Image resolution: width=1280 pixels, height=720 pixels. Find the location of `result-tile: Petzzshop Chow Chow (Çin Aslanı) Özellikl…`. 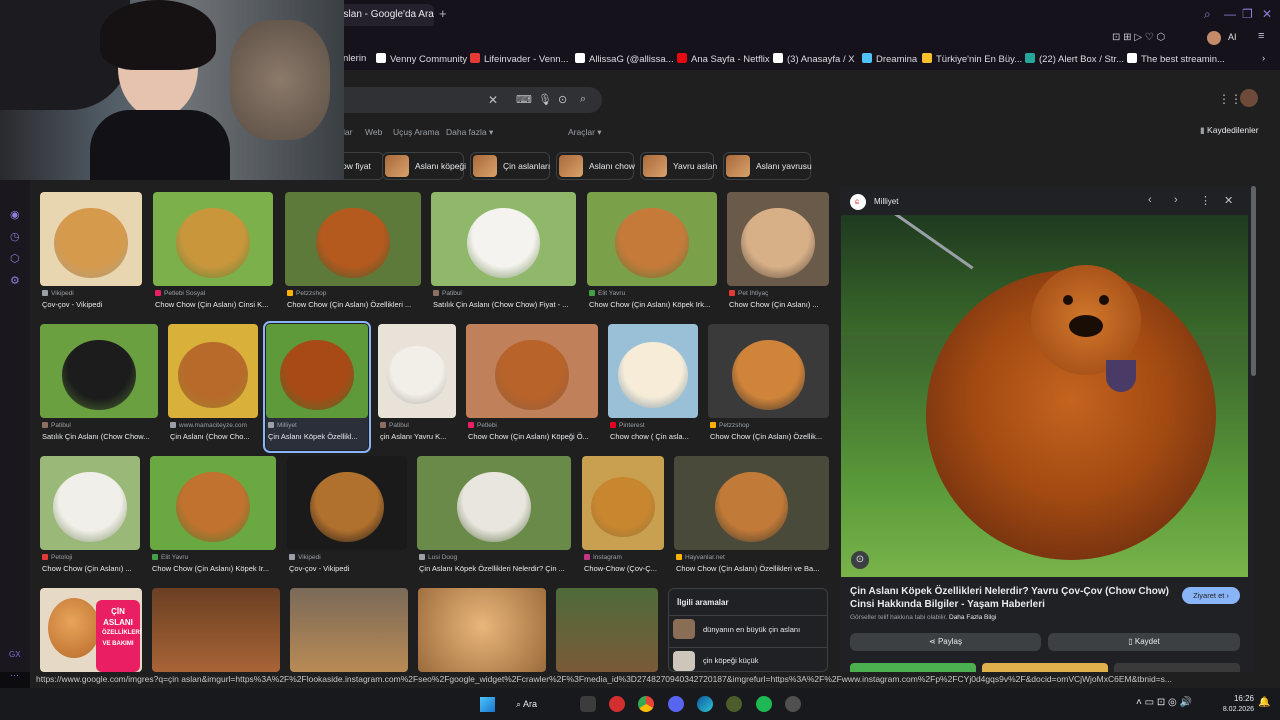

result-tile: Petzzshop Chow Chow (Çin Aslanı) Özellikl… is located at coordinates (353, 255).